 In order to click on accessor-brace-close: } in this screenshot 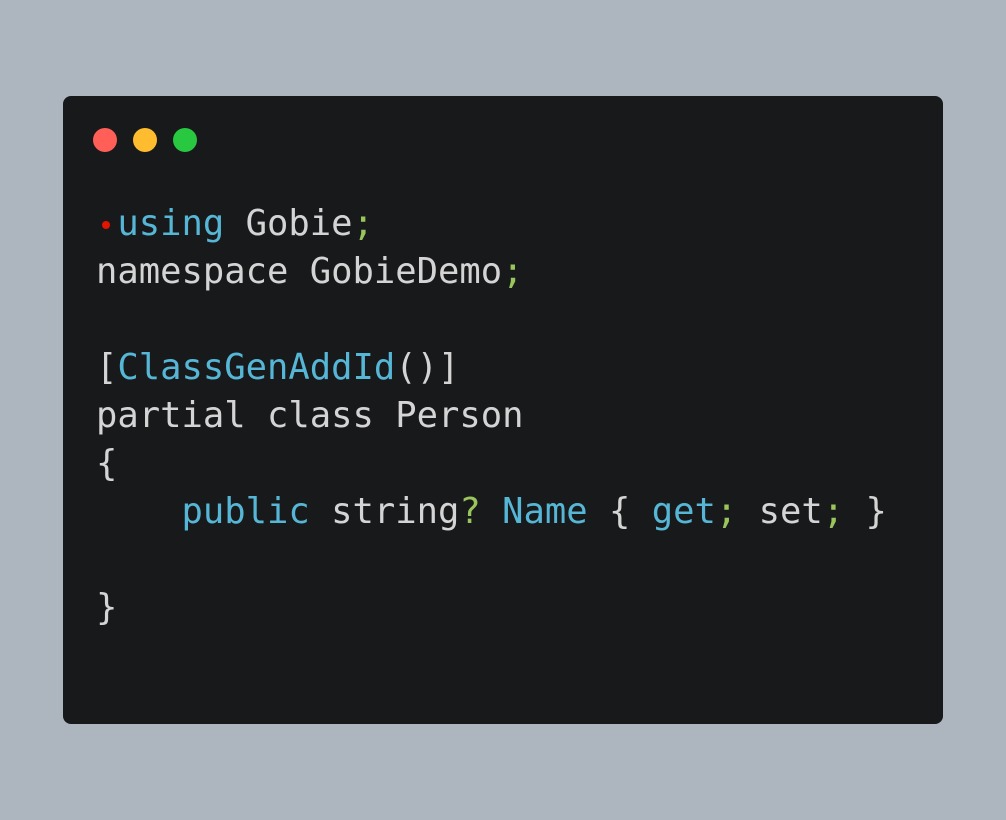, I will do `click(865, 511)`.